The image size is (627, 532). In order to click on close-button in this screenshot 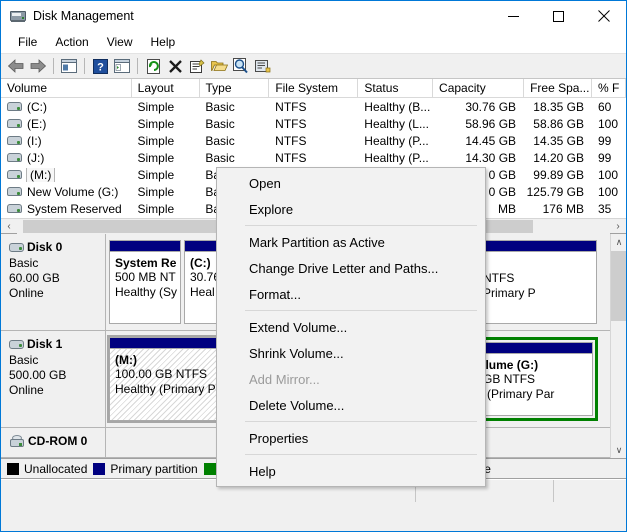, I will do `click(603, 16)`.